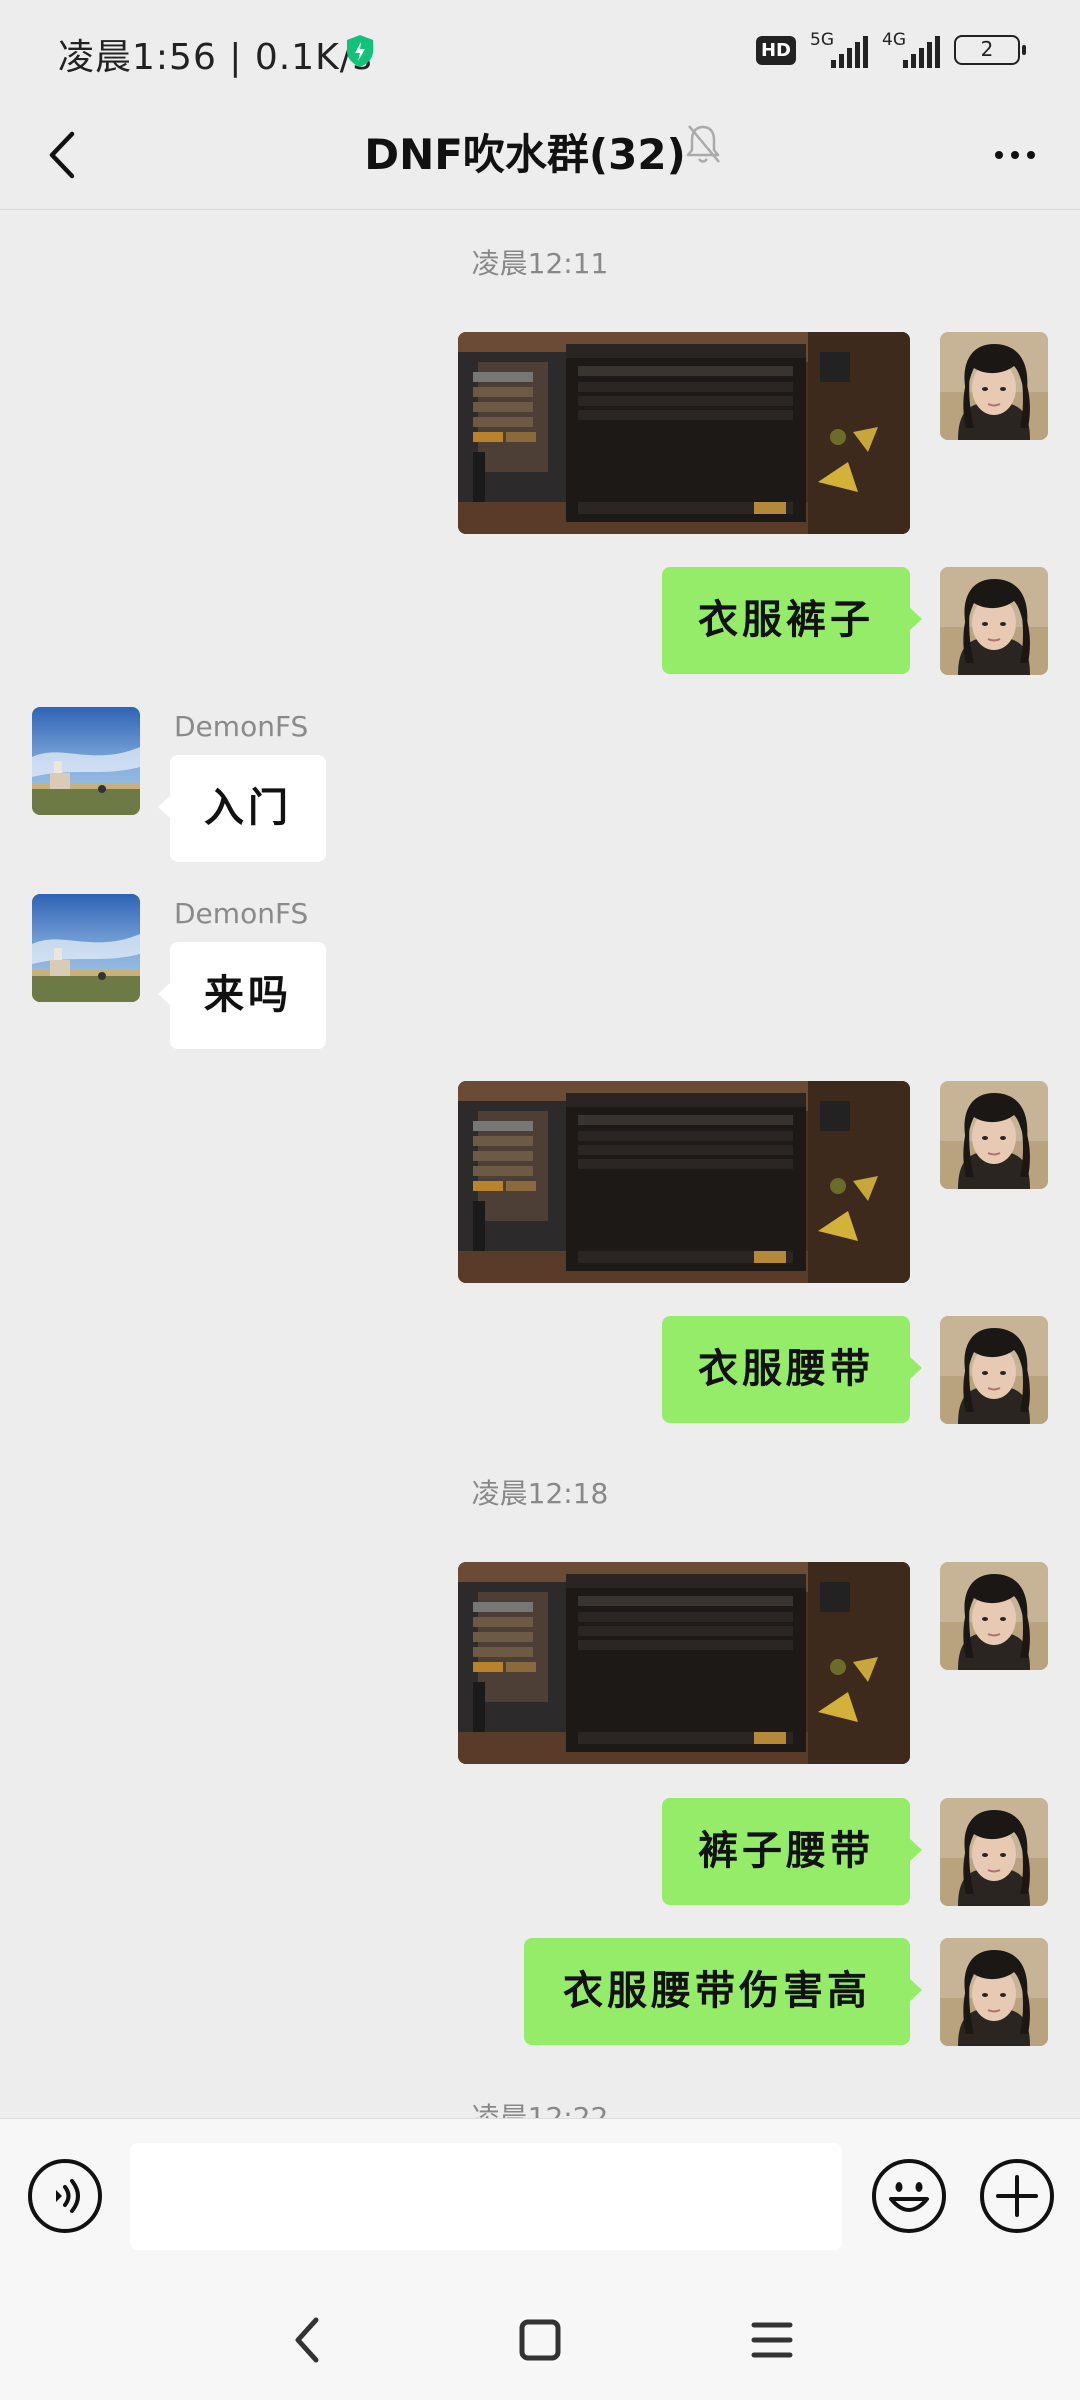  Describe the element at coordinates (911, 50) in the screenshot. I see `signal-4g-icon: 4G` at that location.